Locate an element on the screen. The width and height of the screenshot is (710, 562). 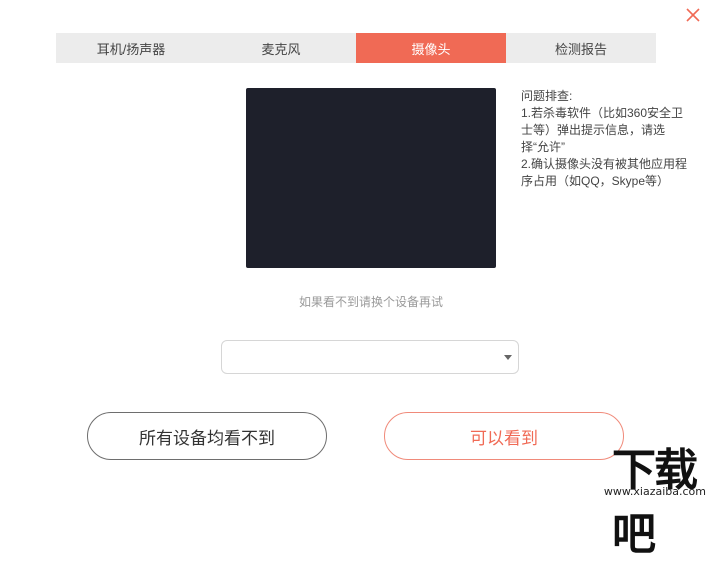
tab-headset-speaker: 耳机/扬声器 is located at coordinates (131, 48).